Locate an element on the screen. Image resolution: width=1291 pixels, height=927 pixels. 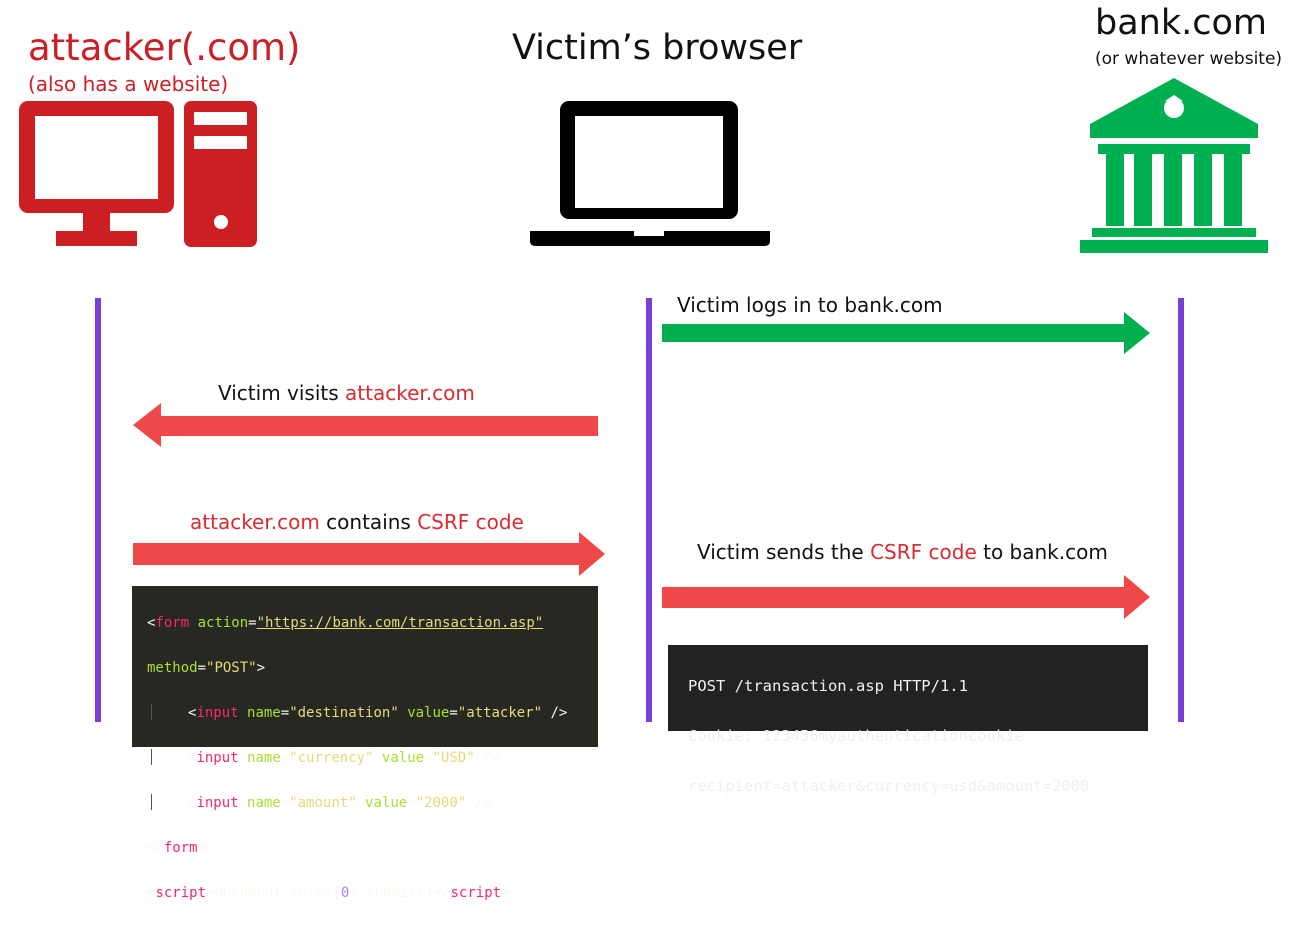
arrow-visit is located at coordinates (365, 425).